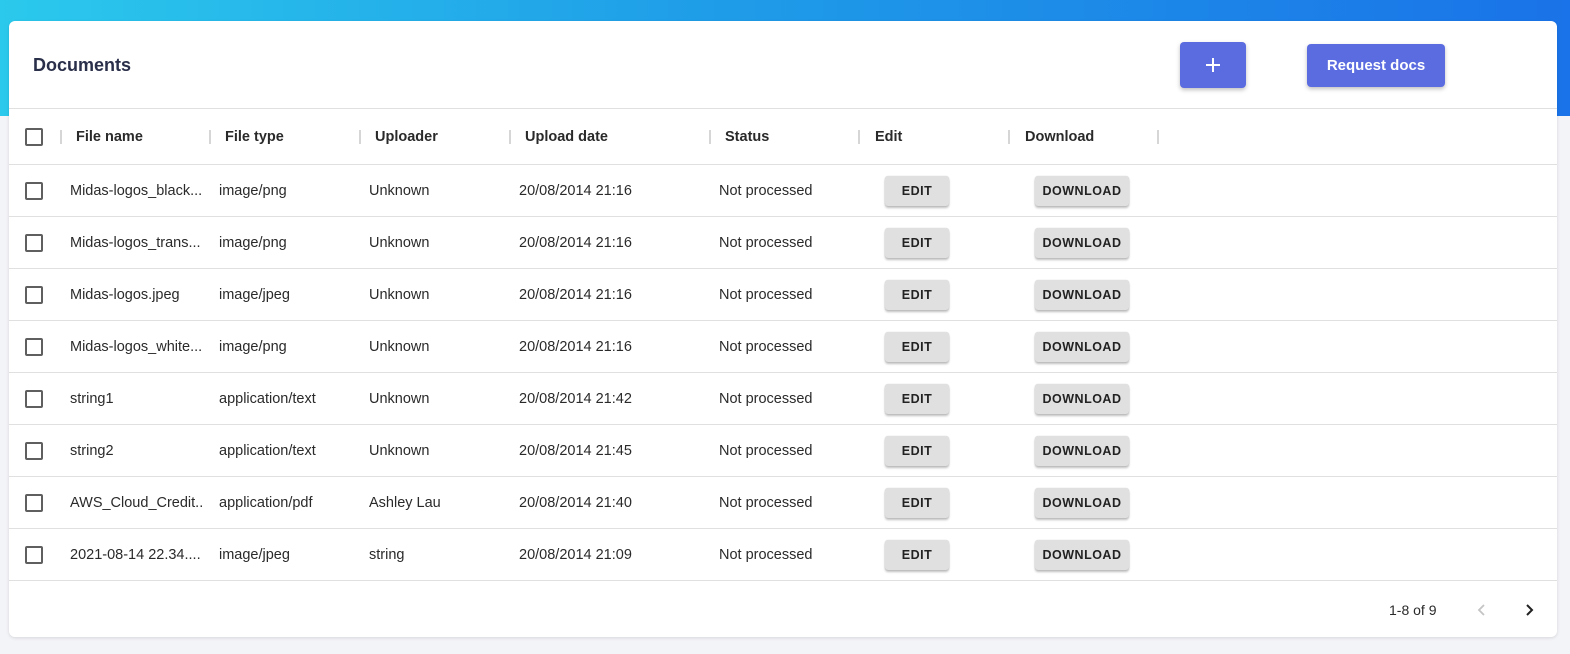 The image size is (1570, 654). Describe the element at coordinates (575, 502) in the screenshot. I see `upload-date-cell: 20/08/2014 21:40` at that location.